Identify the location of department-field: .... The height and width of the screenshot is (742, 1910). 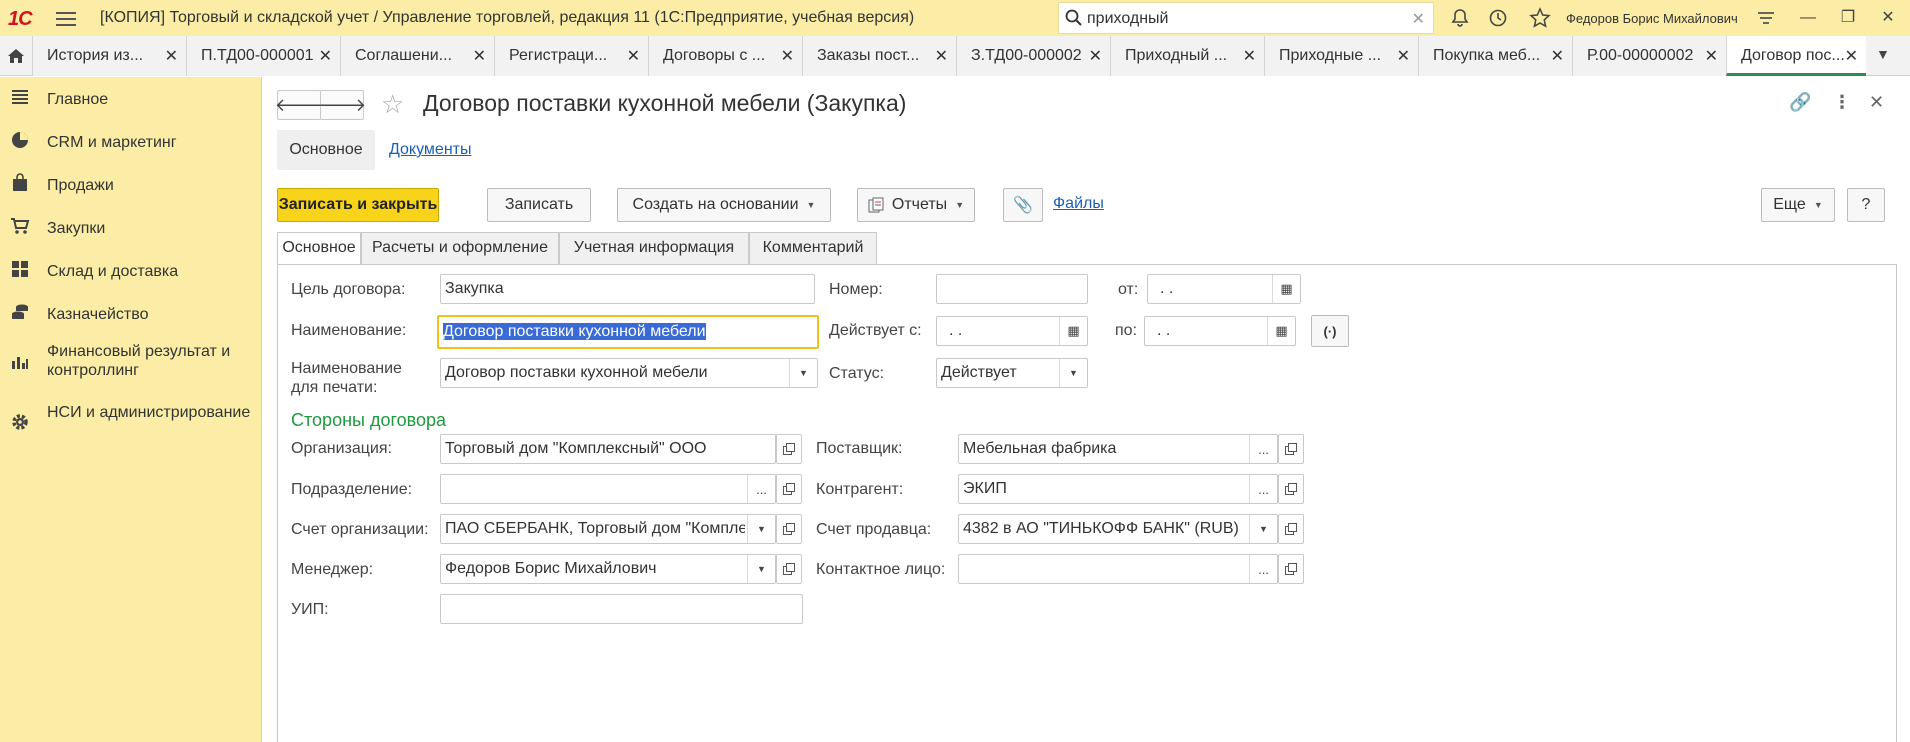
(608, 489).